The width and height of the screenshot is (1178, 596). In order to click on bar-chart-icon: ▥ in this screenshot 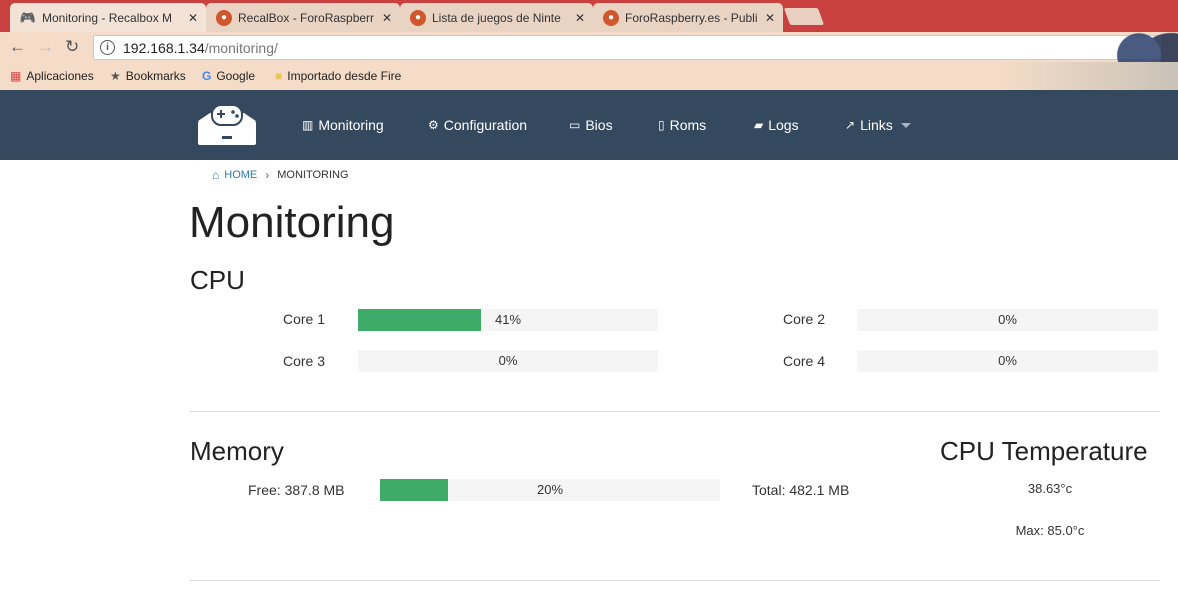, I will do `click(308, 125)`.